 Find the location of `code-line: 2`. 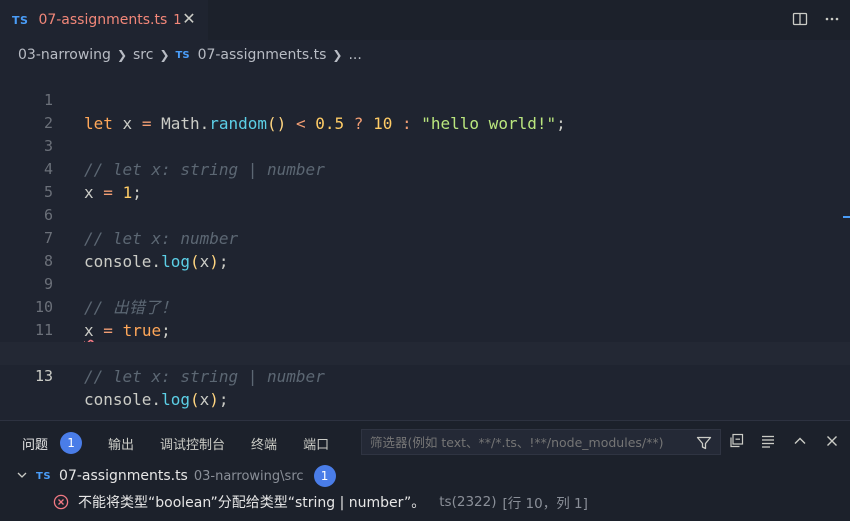

code-line: 2 is located at coordinates (425, 110).